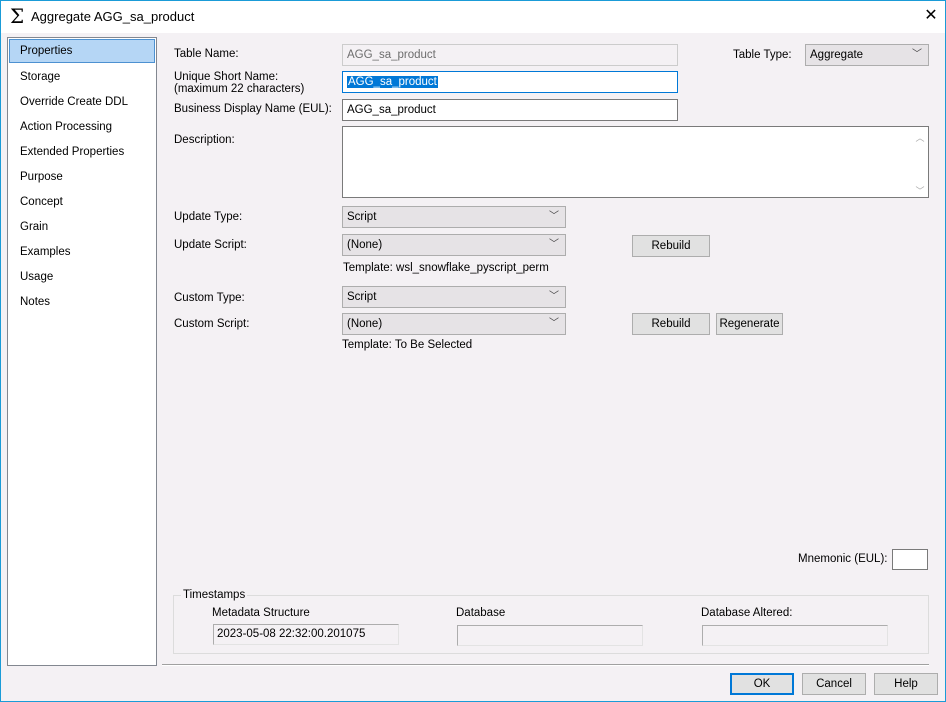 This screenshot has width=946, height=702. I want to click on selected-text: AGG_sa_product, so click(392, 82).